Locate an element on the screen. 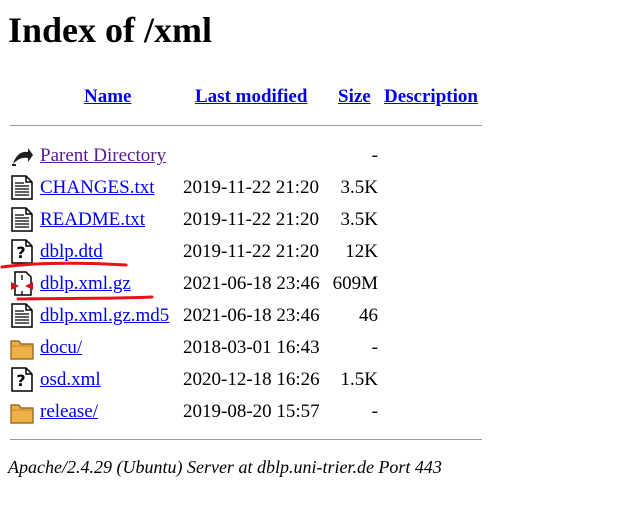  row-size: 1.5K is located at coordinates (359, 379).